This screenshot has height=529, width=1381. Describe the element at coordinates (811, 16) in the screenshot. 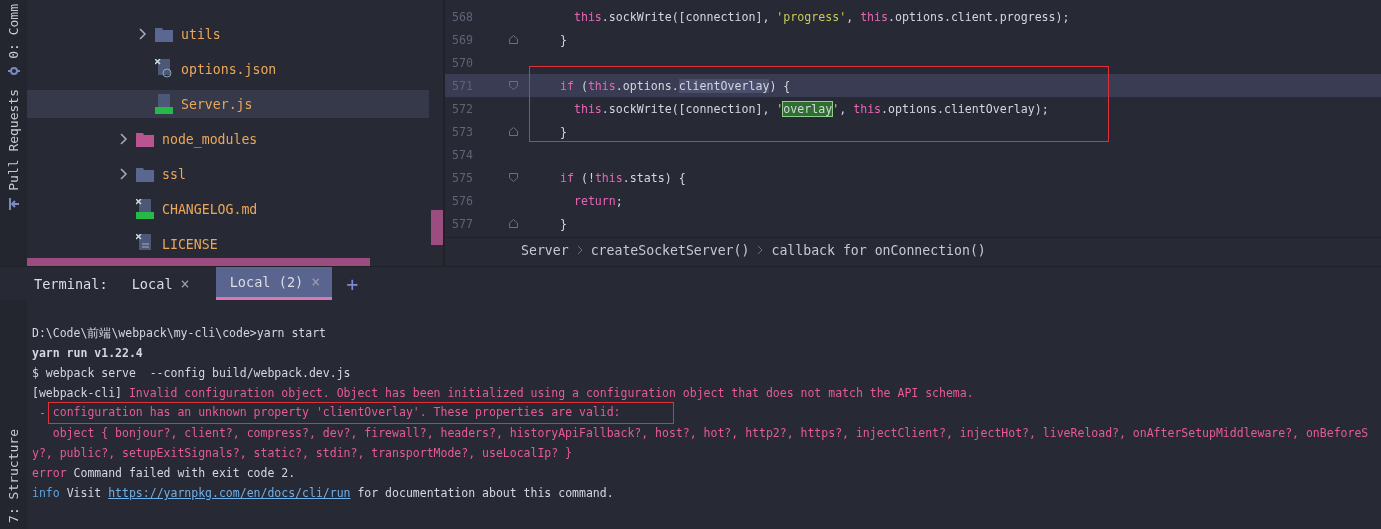

I see `code-token: 'progress'` at that location.